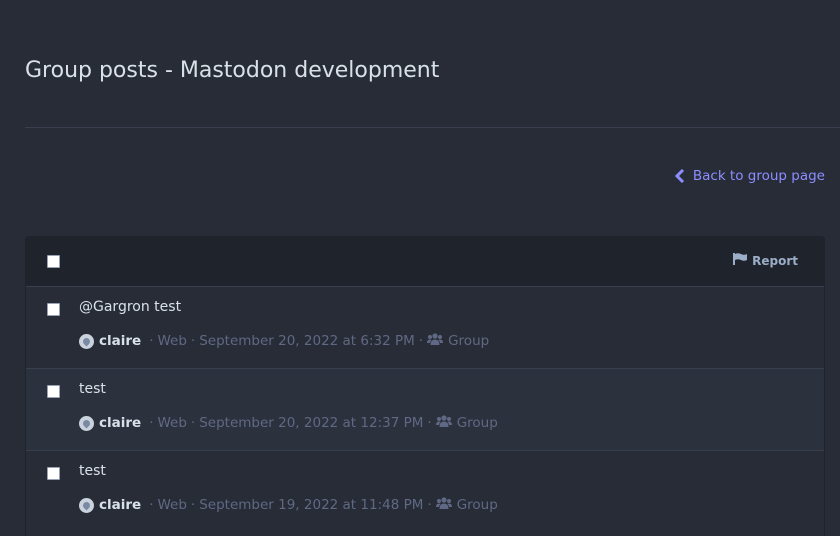  What do you see at coordinates (311, 423) in the screenshot?
I see `post-timestamp: September 20, 2022 at 12:37 PM` at bounding box center [311, 423].